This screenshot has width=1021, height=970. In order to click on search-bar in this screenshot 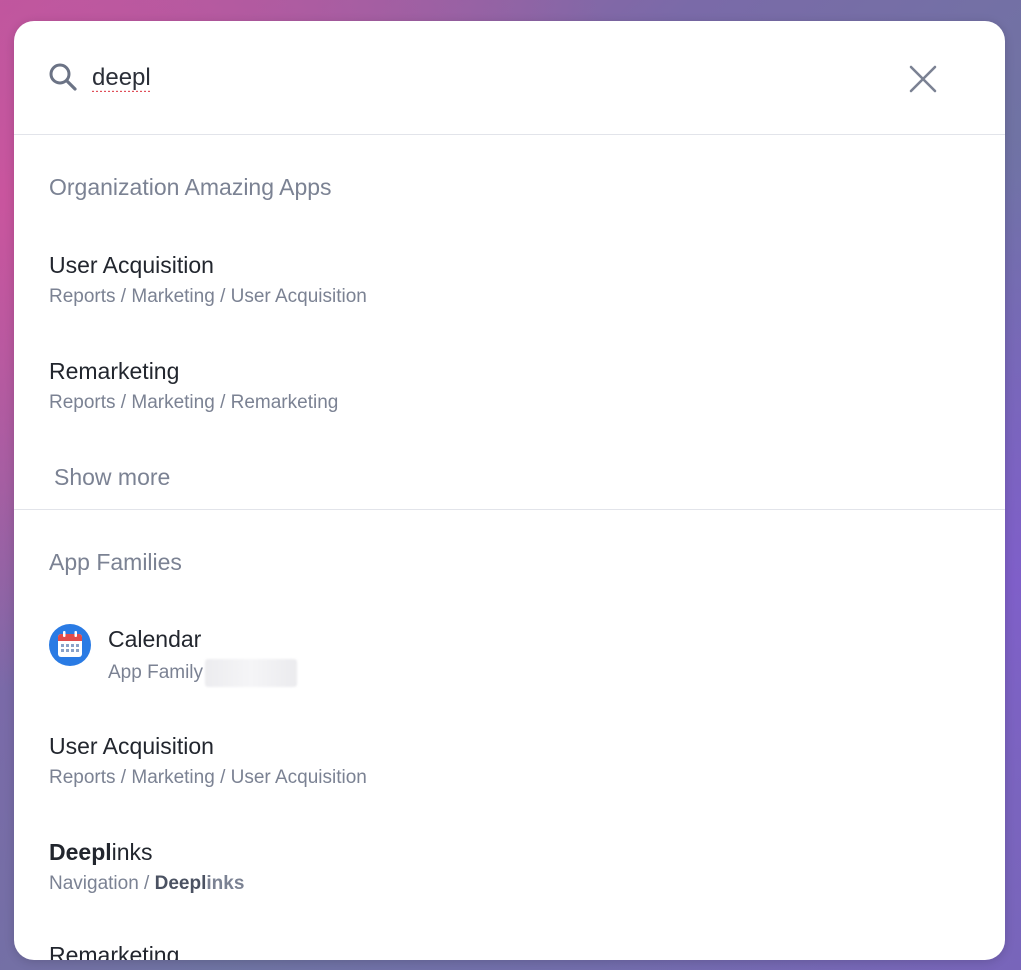, I will do `click(509, 78)`.